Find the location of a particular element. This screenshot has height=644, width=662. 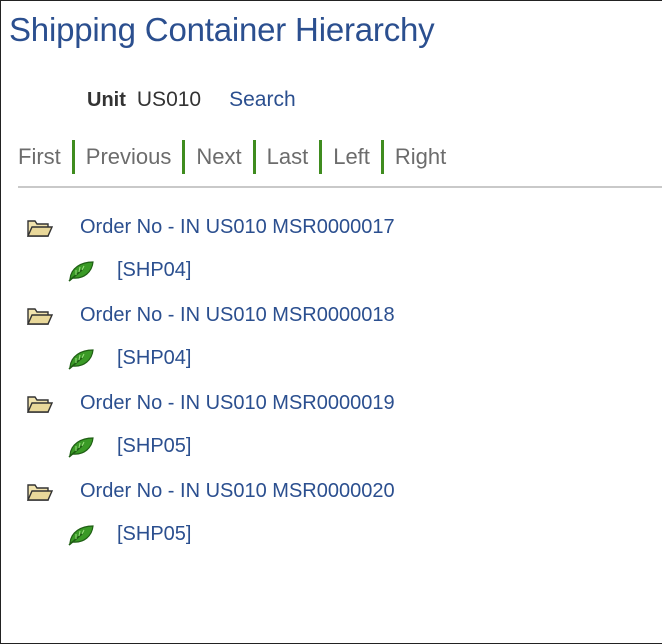

order-link: Order No - IN US010 MSR0000017 is located at coordinates (237, 227).